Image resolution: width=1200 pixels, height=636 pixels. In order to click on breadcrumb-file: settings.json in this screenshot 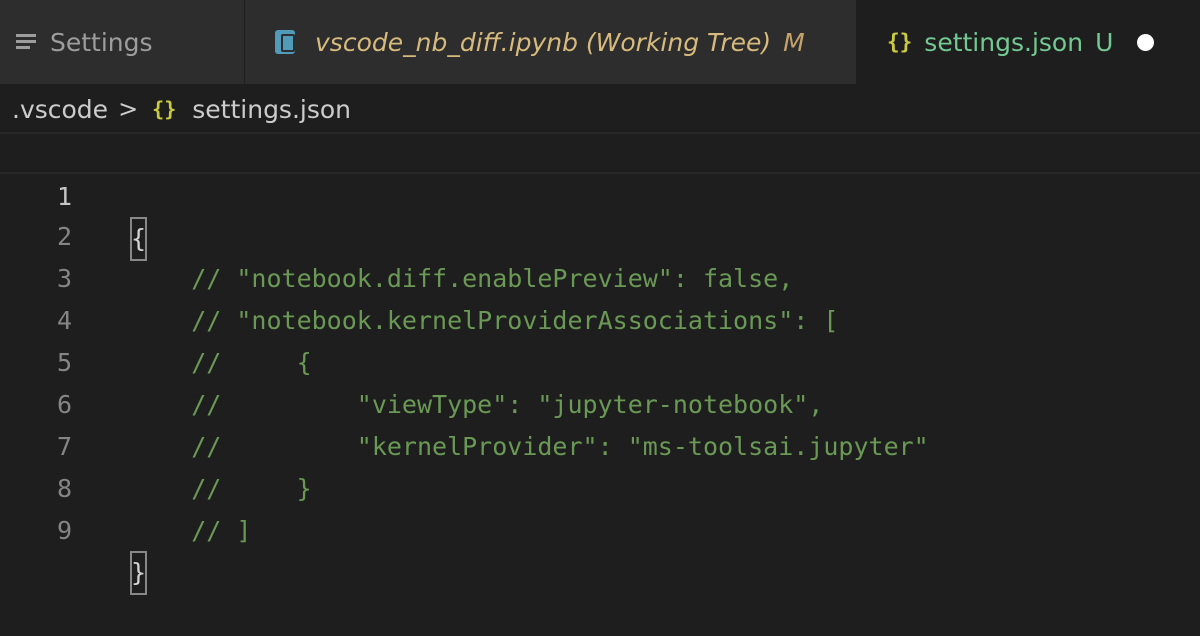, I will do `click(271, 109)`.